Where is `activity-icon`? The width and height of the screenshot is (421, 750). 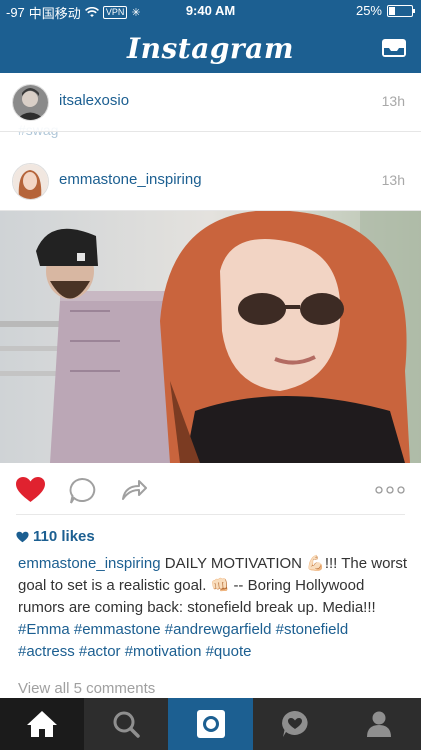
activity-icon is located at coordinates (294, 724).